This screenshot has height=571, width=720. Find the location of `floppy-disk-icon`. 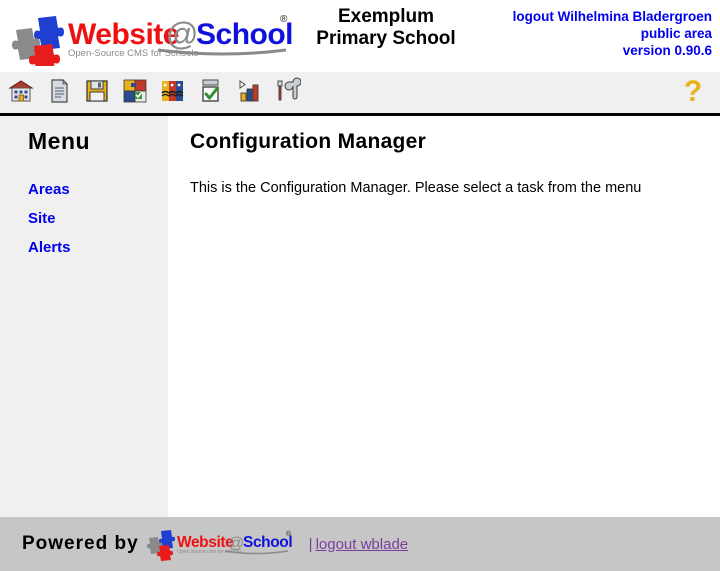

floppy-disk-icon is located at coordinates (97, 91).